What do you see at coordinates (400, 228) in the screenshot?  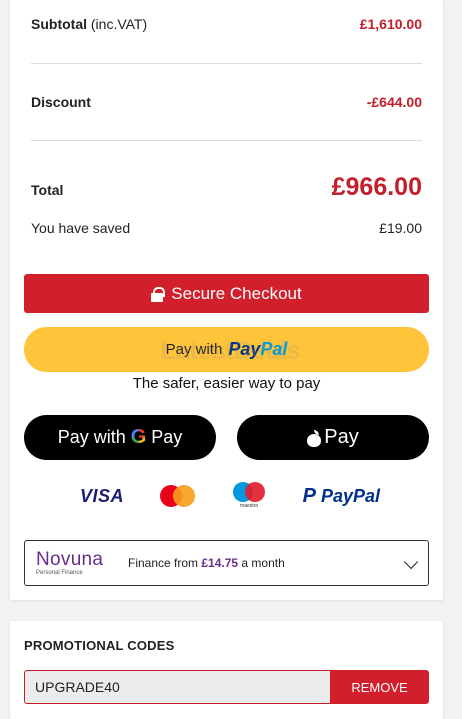 I see `saved-value: £19.00` at bounding box center [400, 228].